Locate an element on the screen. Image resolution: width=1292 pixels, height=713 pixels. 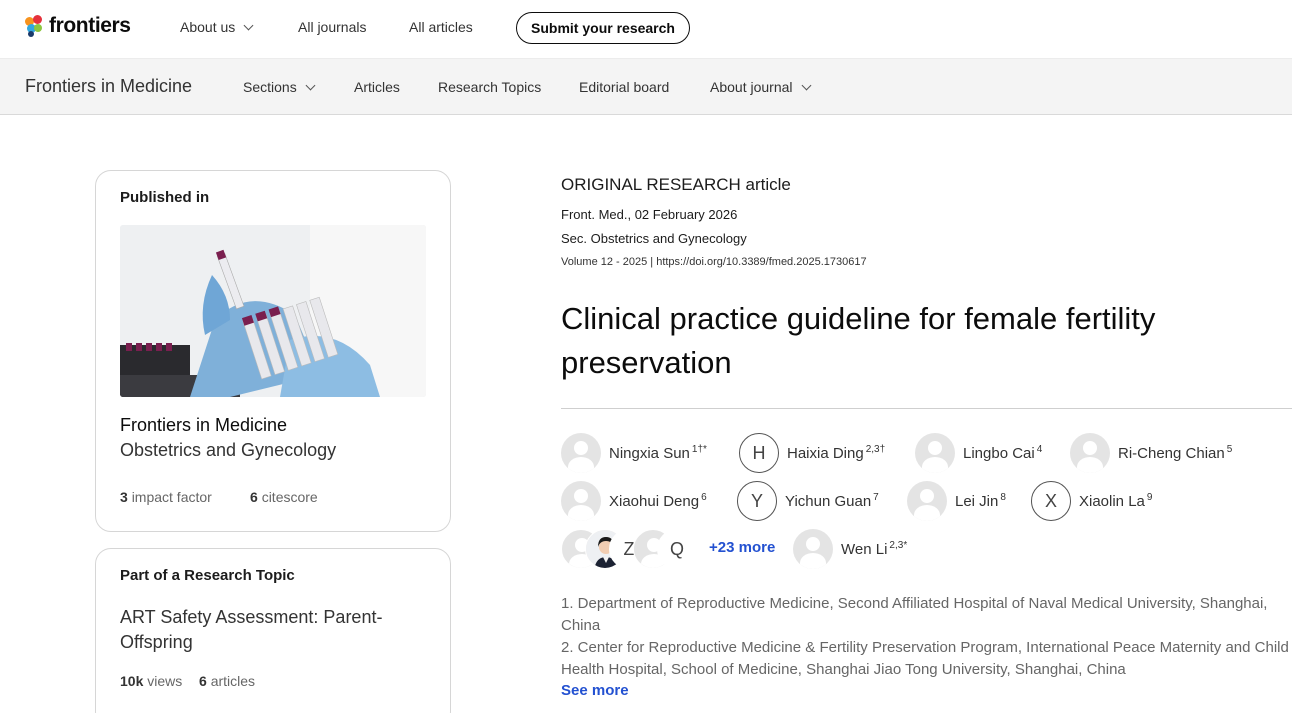
nav-editorial-board-label: Editorial board is located at coordinates (624, 87).